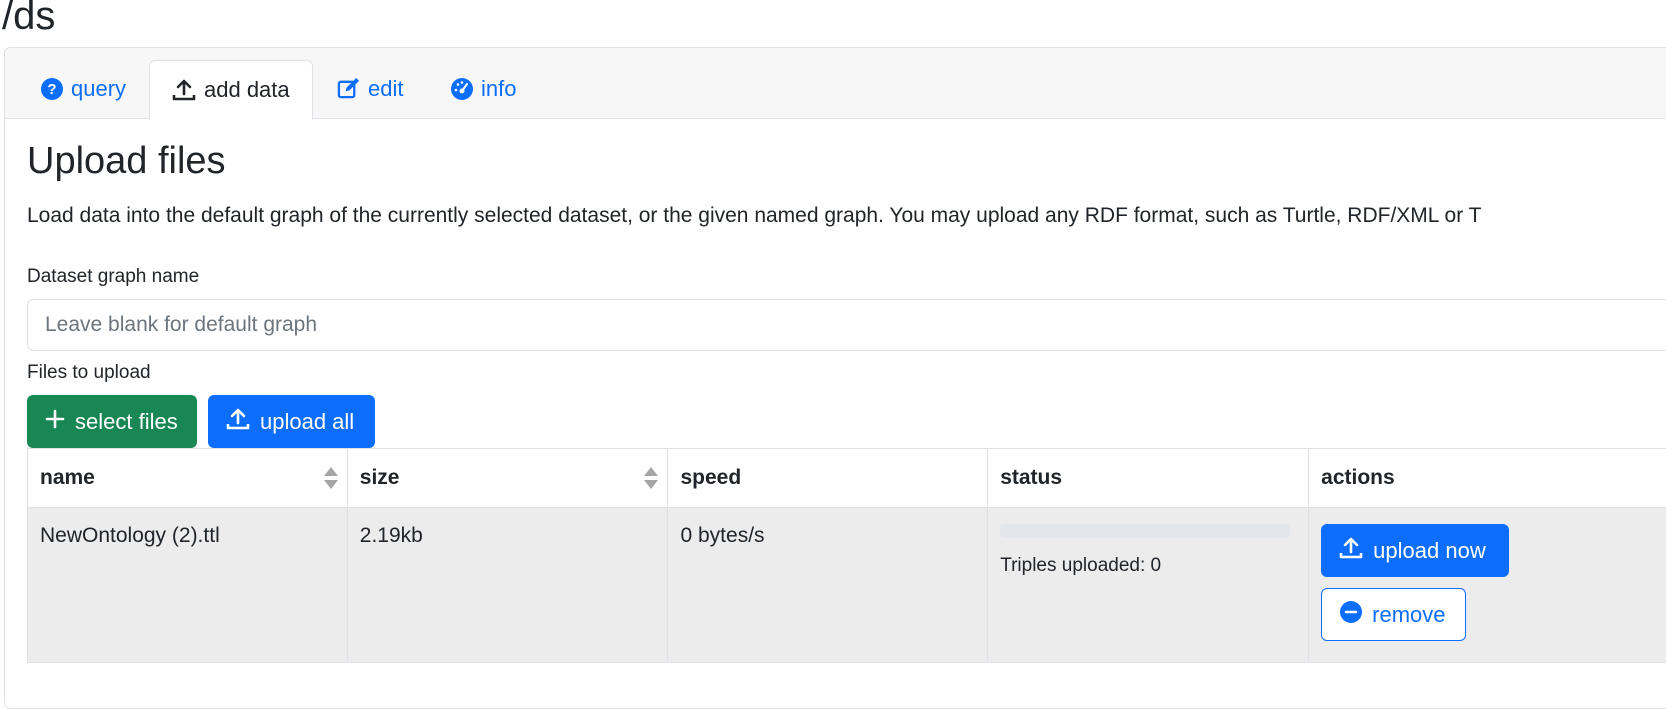 This screenshot has width=1666, height=709. I want to click on column-header-speed: speed, so click(828, 478).